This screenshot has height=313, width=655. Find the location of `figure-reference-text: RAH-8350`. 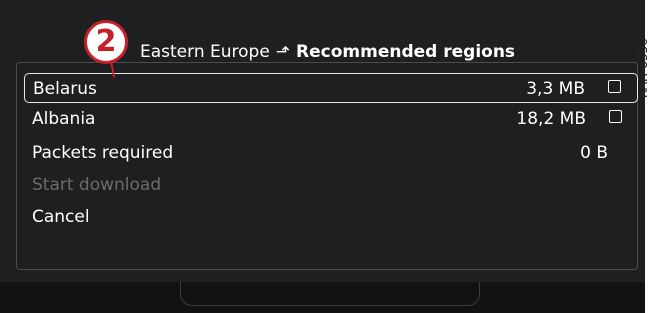

figure-reference-text: RAH-8350 is located at coordinates (643, 68).